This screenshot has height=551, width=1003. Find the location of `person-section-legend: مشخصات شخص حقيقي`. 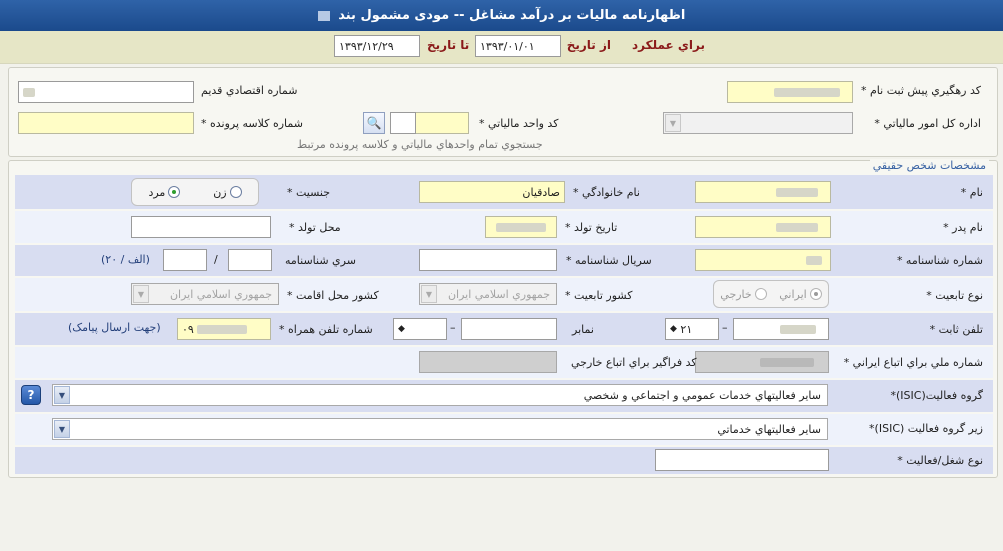

person-section-legend: مشخصات شخص حقيقي is located at coordinates (929, 165).